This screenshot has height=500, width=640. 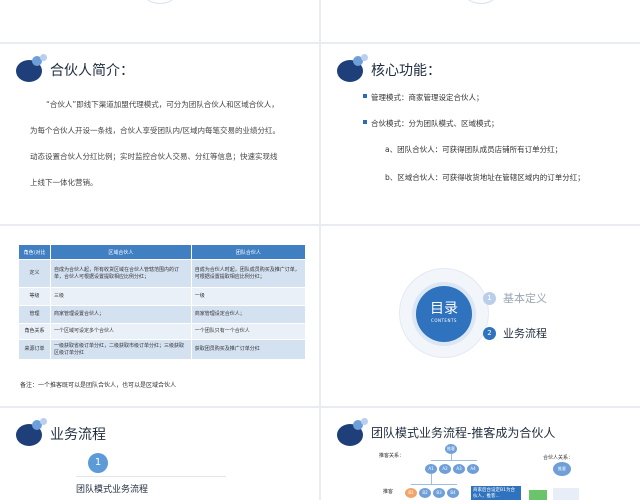 I want to click on row-header: 等级, so click(x=34, y=296).